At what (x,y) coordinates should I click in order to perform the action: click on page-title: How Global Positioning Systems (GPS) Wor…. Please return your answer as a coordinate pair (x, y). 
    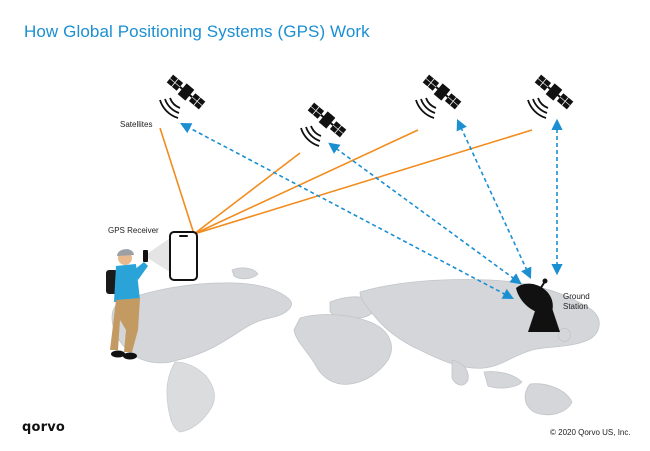
    Looking at the image, I should click on (197, 31).